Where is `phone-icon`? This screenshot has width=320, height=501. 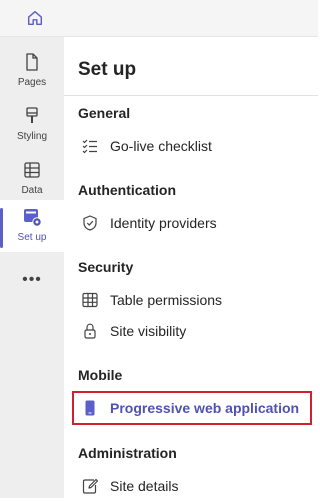
phone-icon is located at coordinates (90, 408).